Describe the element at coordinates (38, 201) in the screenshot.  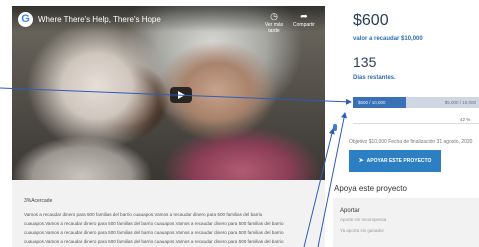
I see `description-heading: 3%Acercade` at that location.